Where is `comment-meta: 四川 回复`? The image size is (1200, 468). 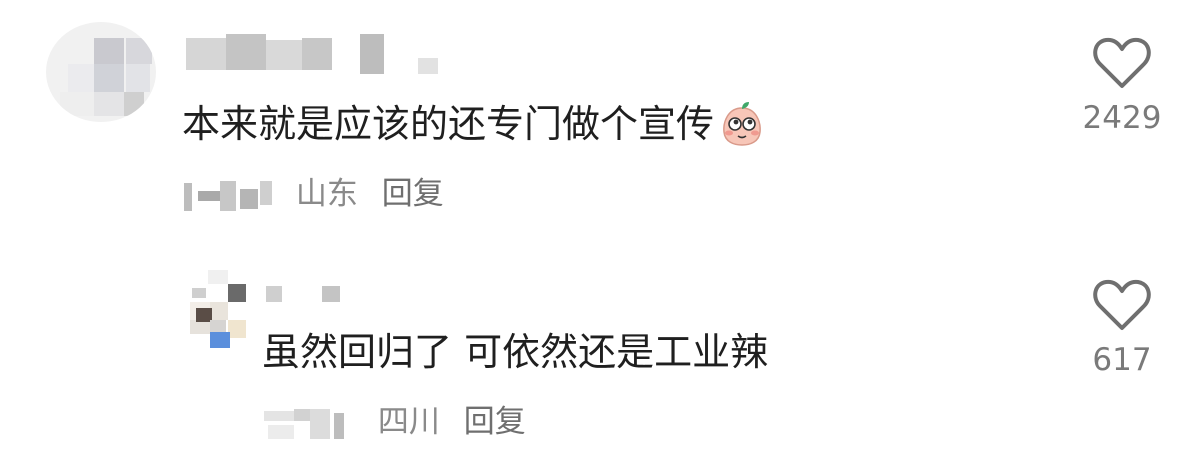
comment-meta: 四川 回复 is located at coordinates (395, 422).